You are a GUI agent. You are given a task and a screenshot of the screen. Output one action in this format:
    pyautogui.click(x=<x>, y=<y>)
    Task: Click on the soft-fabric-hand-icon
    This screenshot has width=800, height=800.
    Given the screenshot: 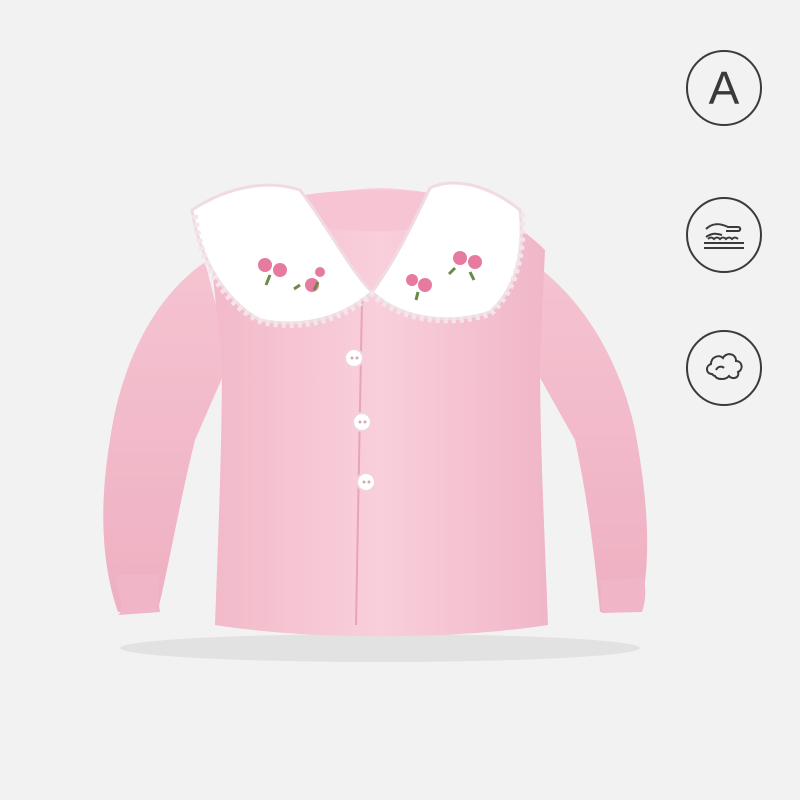 What is the action you would take?
    pyautogui.click(x=724, y=235)
    